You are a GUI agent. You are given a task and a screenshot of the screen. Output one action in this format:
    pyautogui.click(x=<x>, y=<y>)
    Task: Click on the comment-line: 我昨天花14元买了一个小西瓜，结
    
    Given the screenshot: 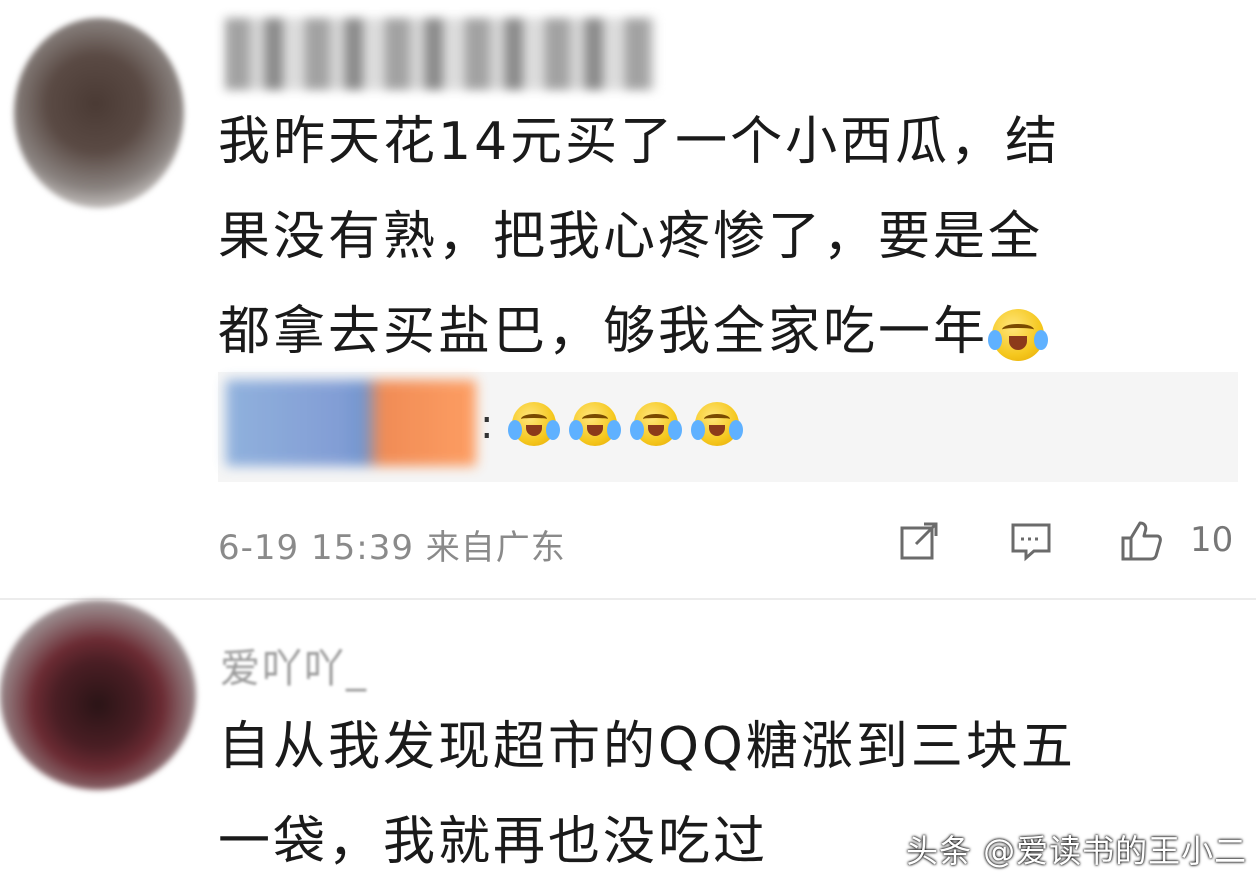 What is the action you would take?
    pyautogui.click(x=639, y=142)
    